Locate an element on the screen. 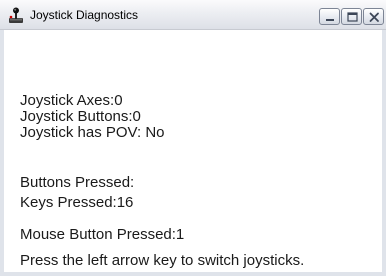 This screenshot has width=386, height=276. joystick-buttons-label: Joystick Buttons:0 is located at coordinates (80, 116).